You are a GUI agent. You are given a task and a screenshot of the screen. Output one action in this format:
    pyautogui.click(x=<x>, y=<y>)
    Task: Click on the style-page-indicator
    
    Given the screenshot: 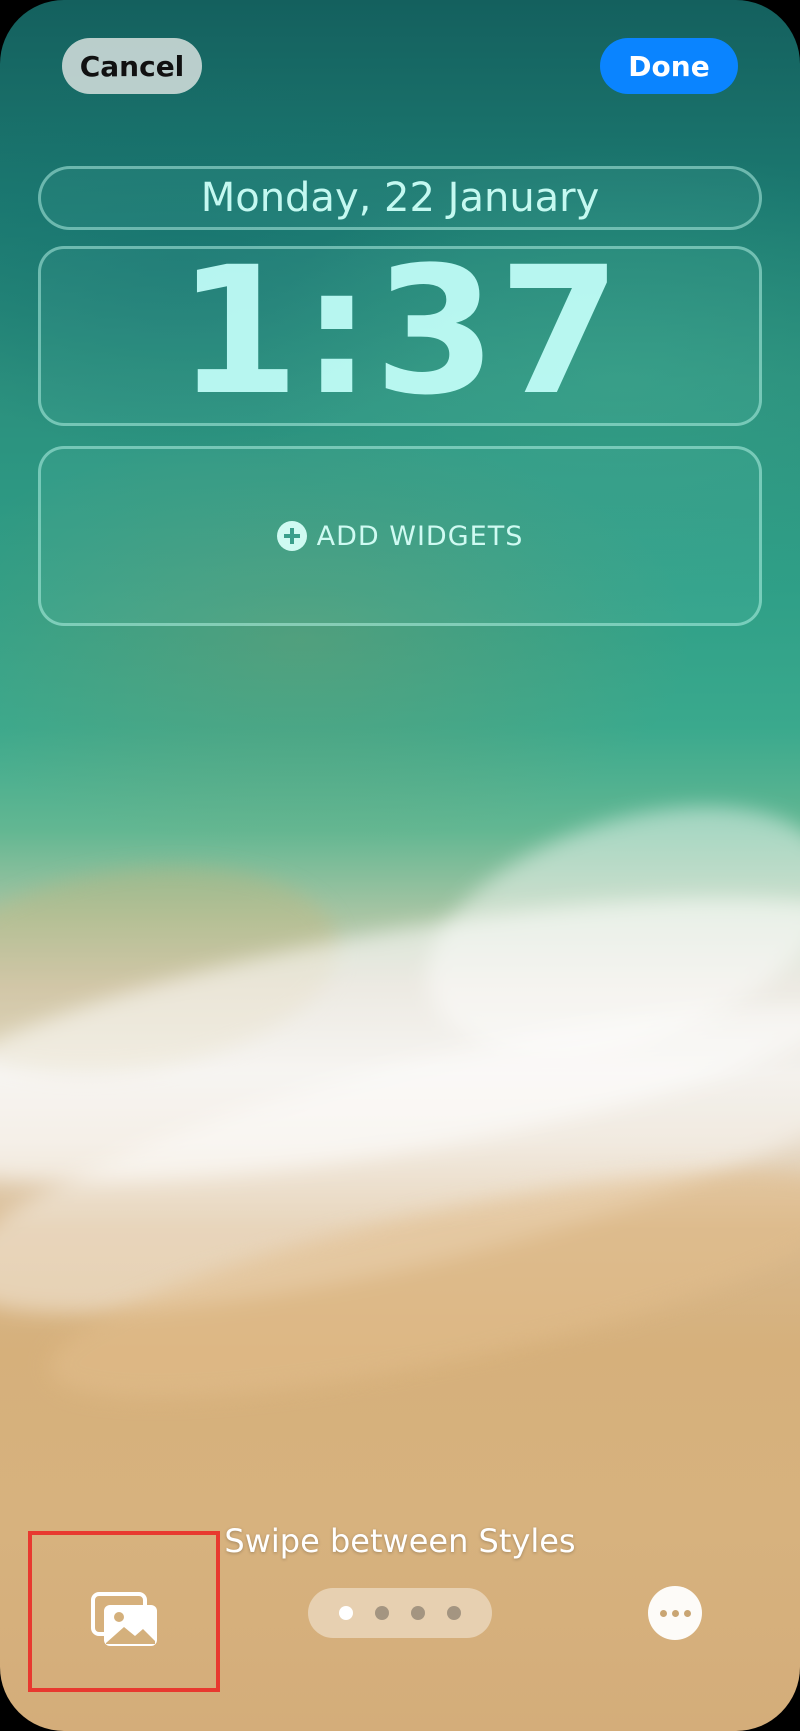 What is the action you would take?
    pyautogui.click(x=400, y=1613)
    